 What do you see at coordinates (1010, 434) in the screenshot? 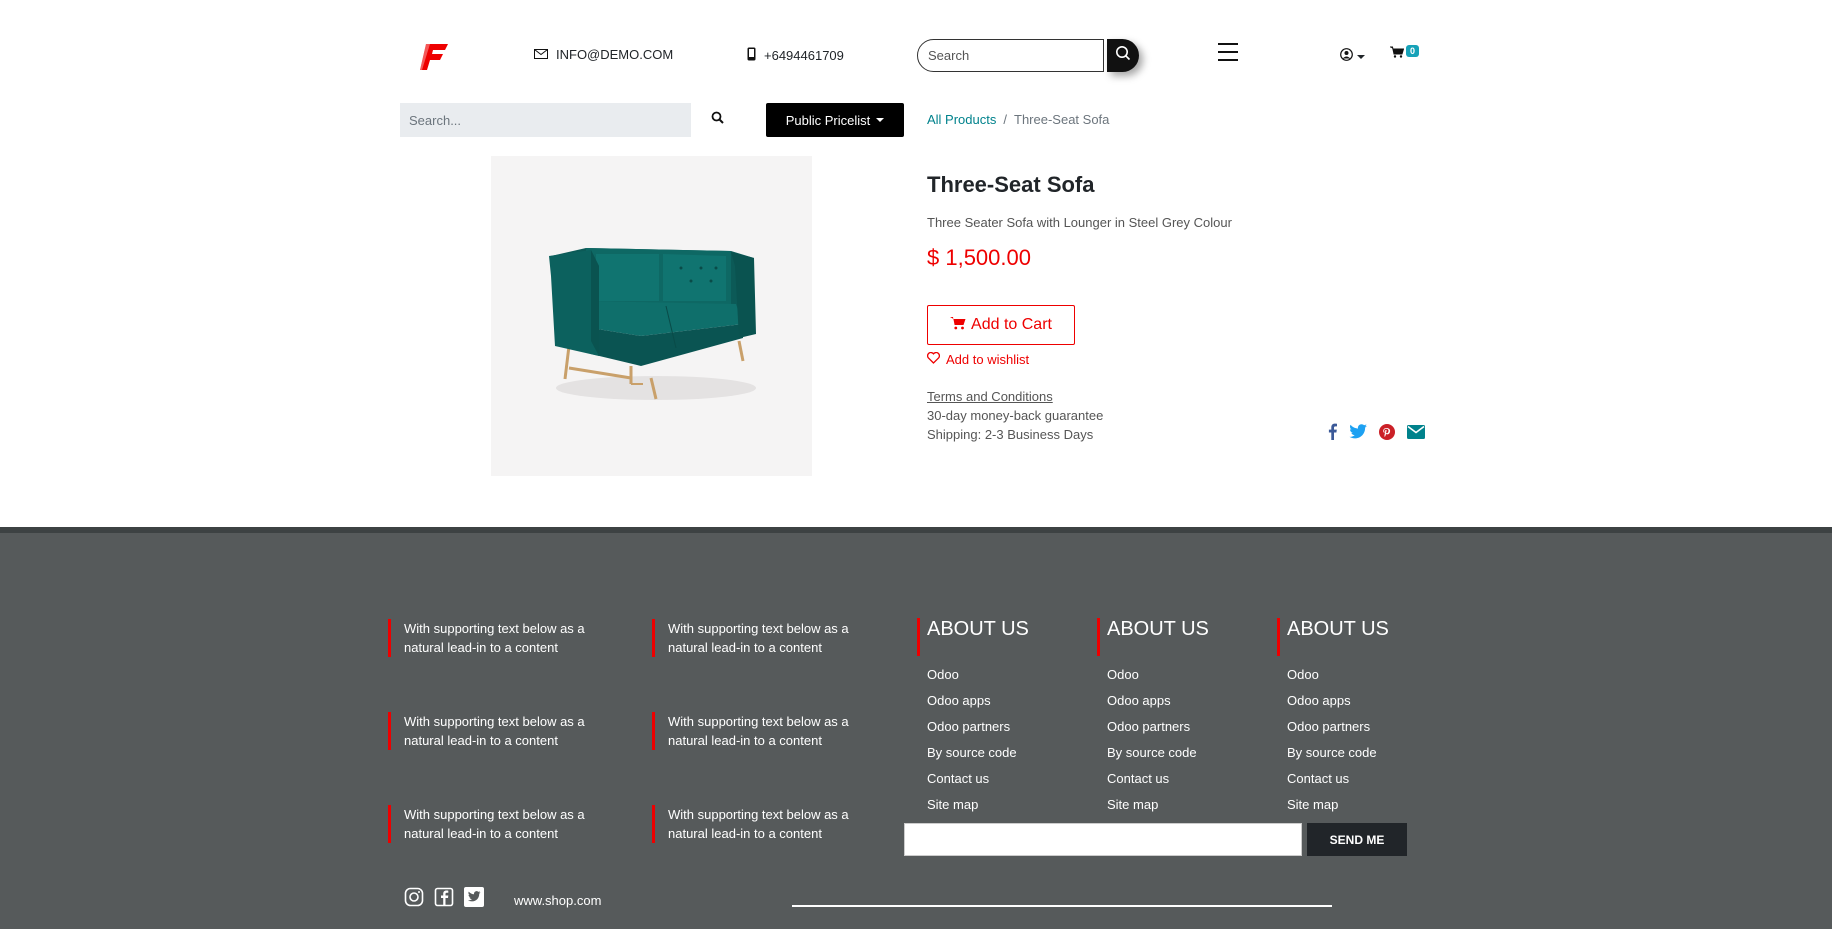
I see `shipping-text: Shipping: 2-3 Business Days` at bounding box center [1010, 434].